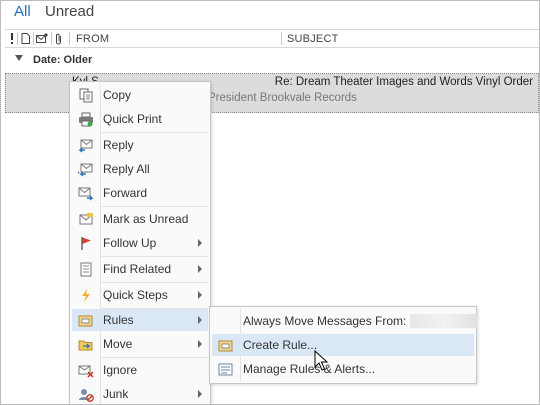 Image resolution: width=540 pixels, height=405 pixels. What do you see at coordinates (140, 393) in the screenshot?
I see `menu-item-junk: Junk` at bounding box center [140, 393].